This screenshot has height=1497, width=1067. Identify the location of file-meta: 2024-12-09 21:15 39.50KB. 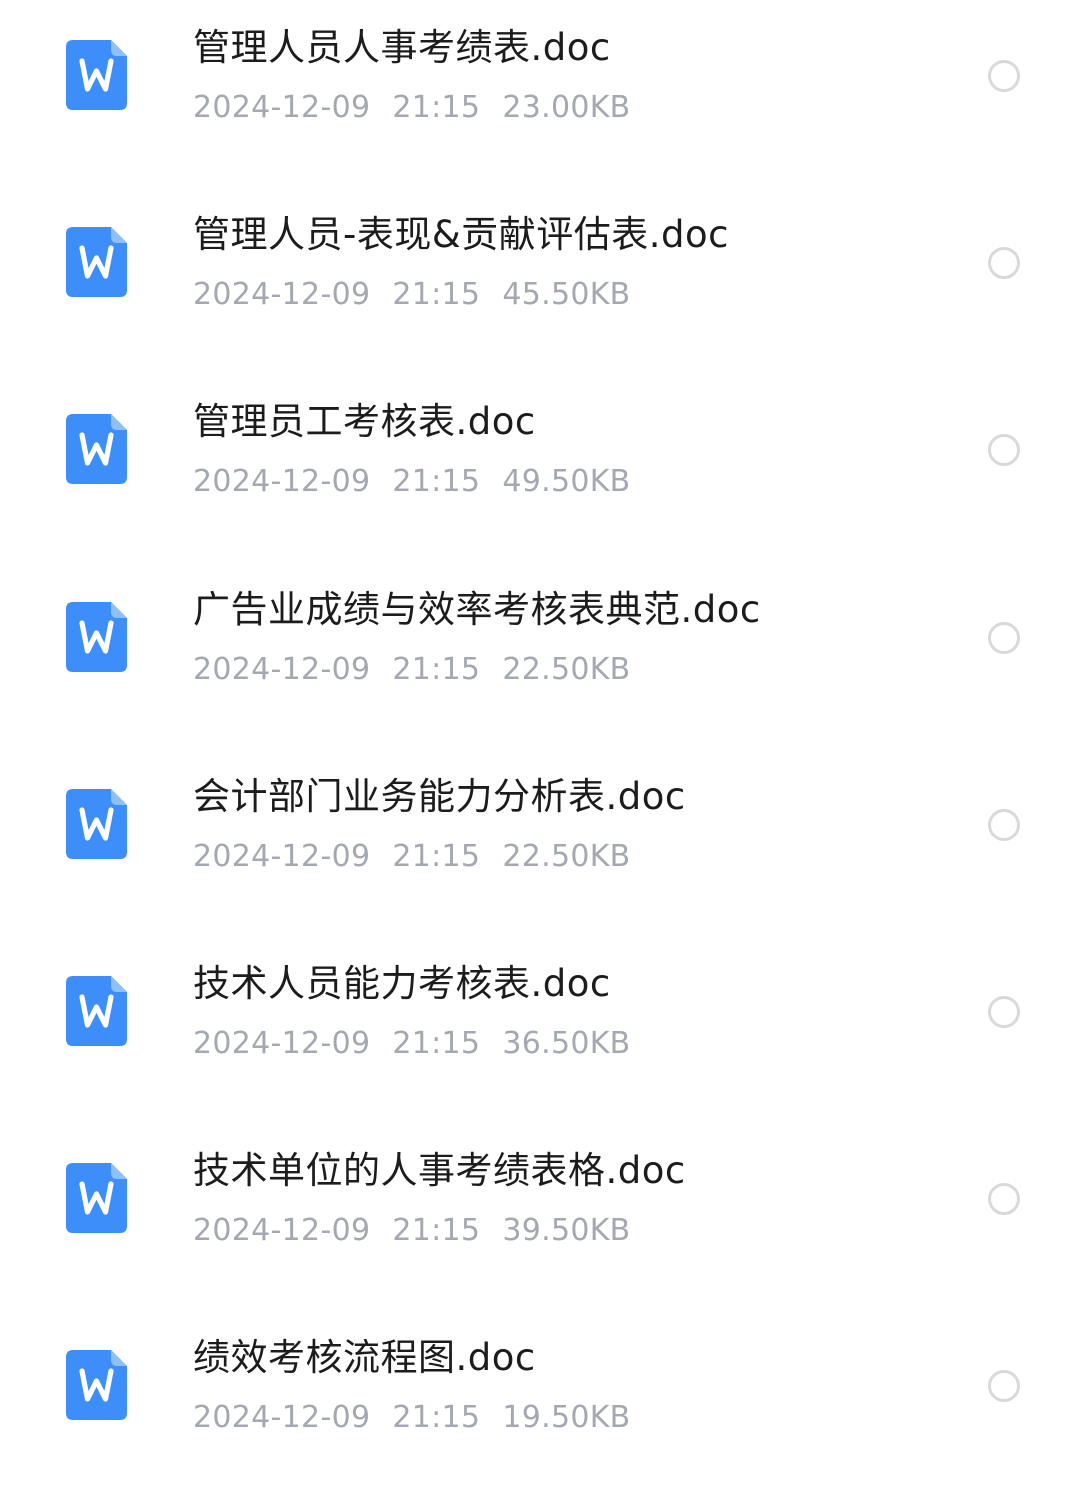
(412, 1231).